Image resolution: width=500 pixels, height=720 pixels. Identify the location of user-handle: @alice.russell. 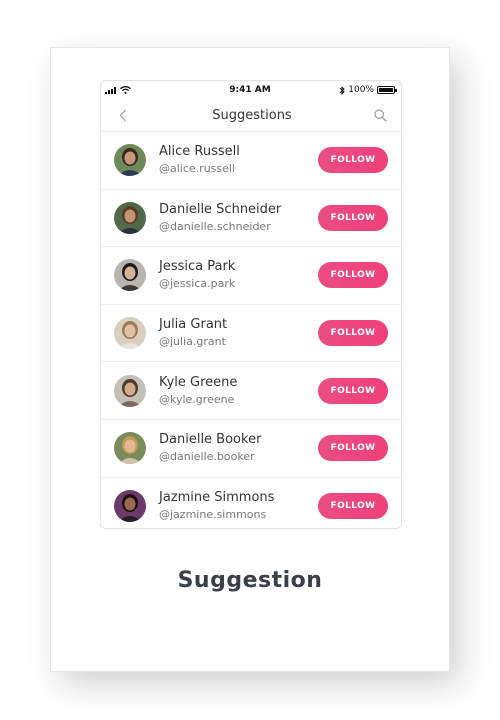
(197, 169).